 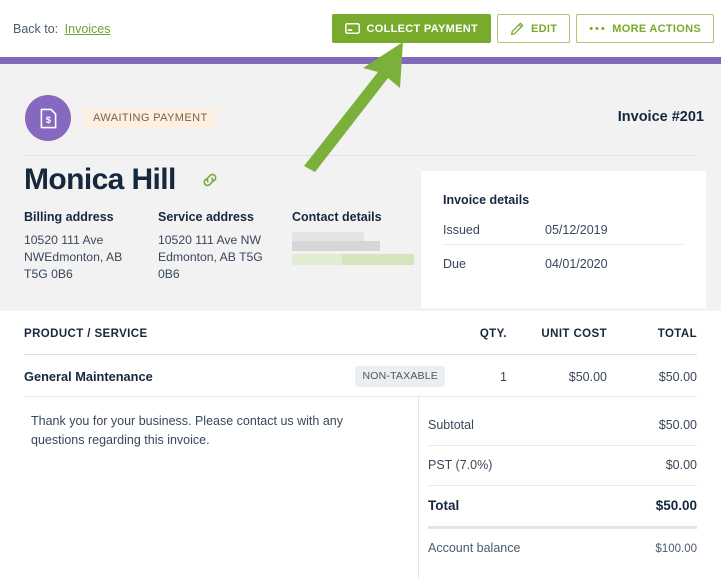 I want to click on collect-payment-label: COLLECT PAYMENT, so click(x=422, y=28).